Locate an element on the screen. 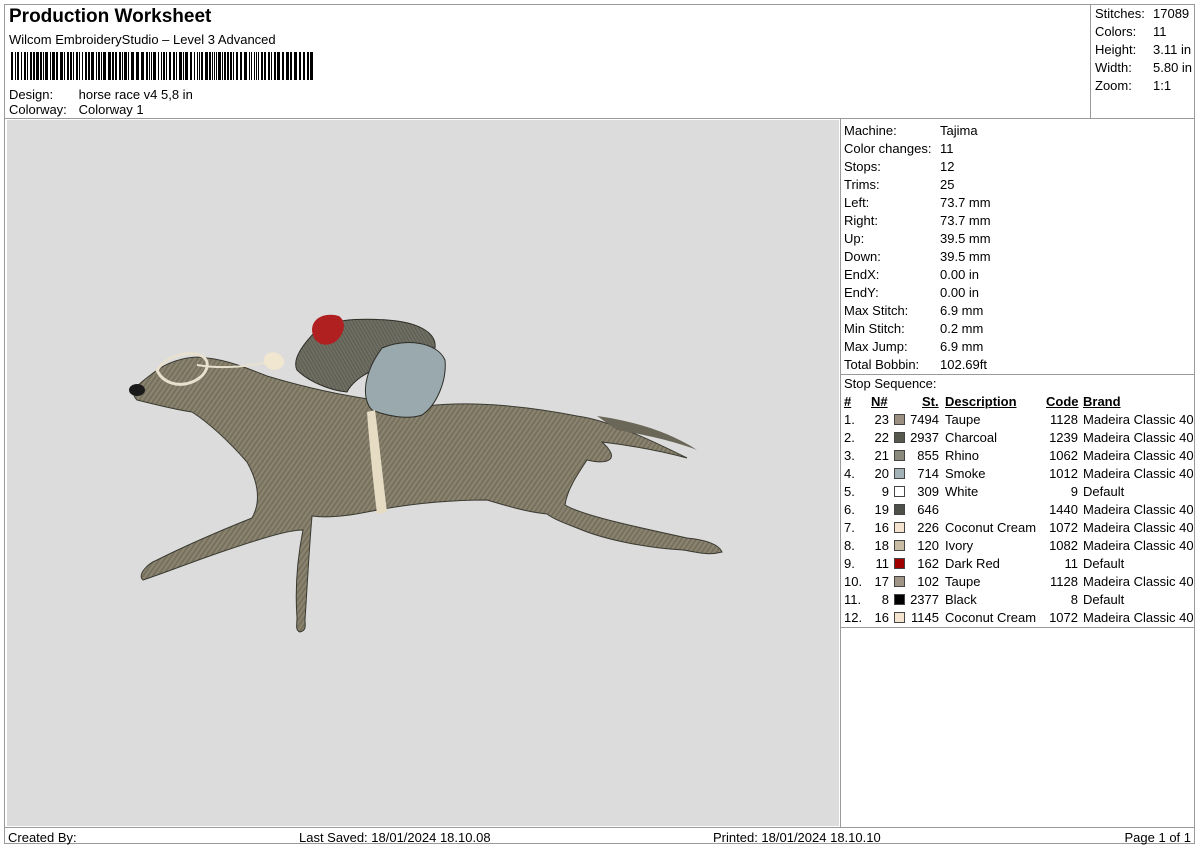 This screenshot has width=1200, height=848. machine-label: Max Stitch: is located at coordinates (876, 310).